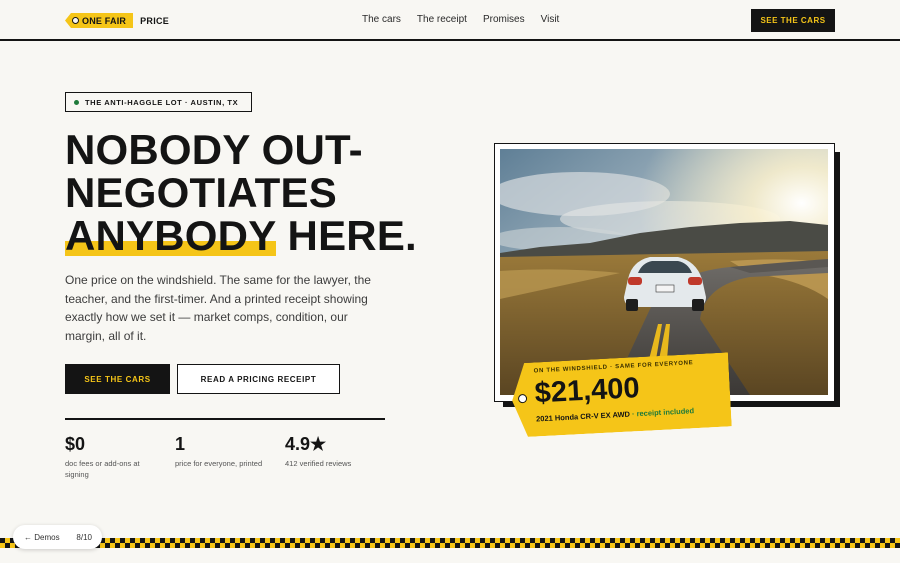 The height and width of the screenshot is (563, 900). I want to click on headline-line-2: NEGOTIATES, so click(201, 192).